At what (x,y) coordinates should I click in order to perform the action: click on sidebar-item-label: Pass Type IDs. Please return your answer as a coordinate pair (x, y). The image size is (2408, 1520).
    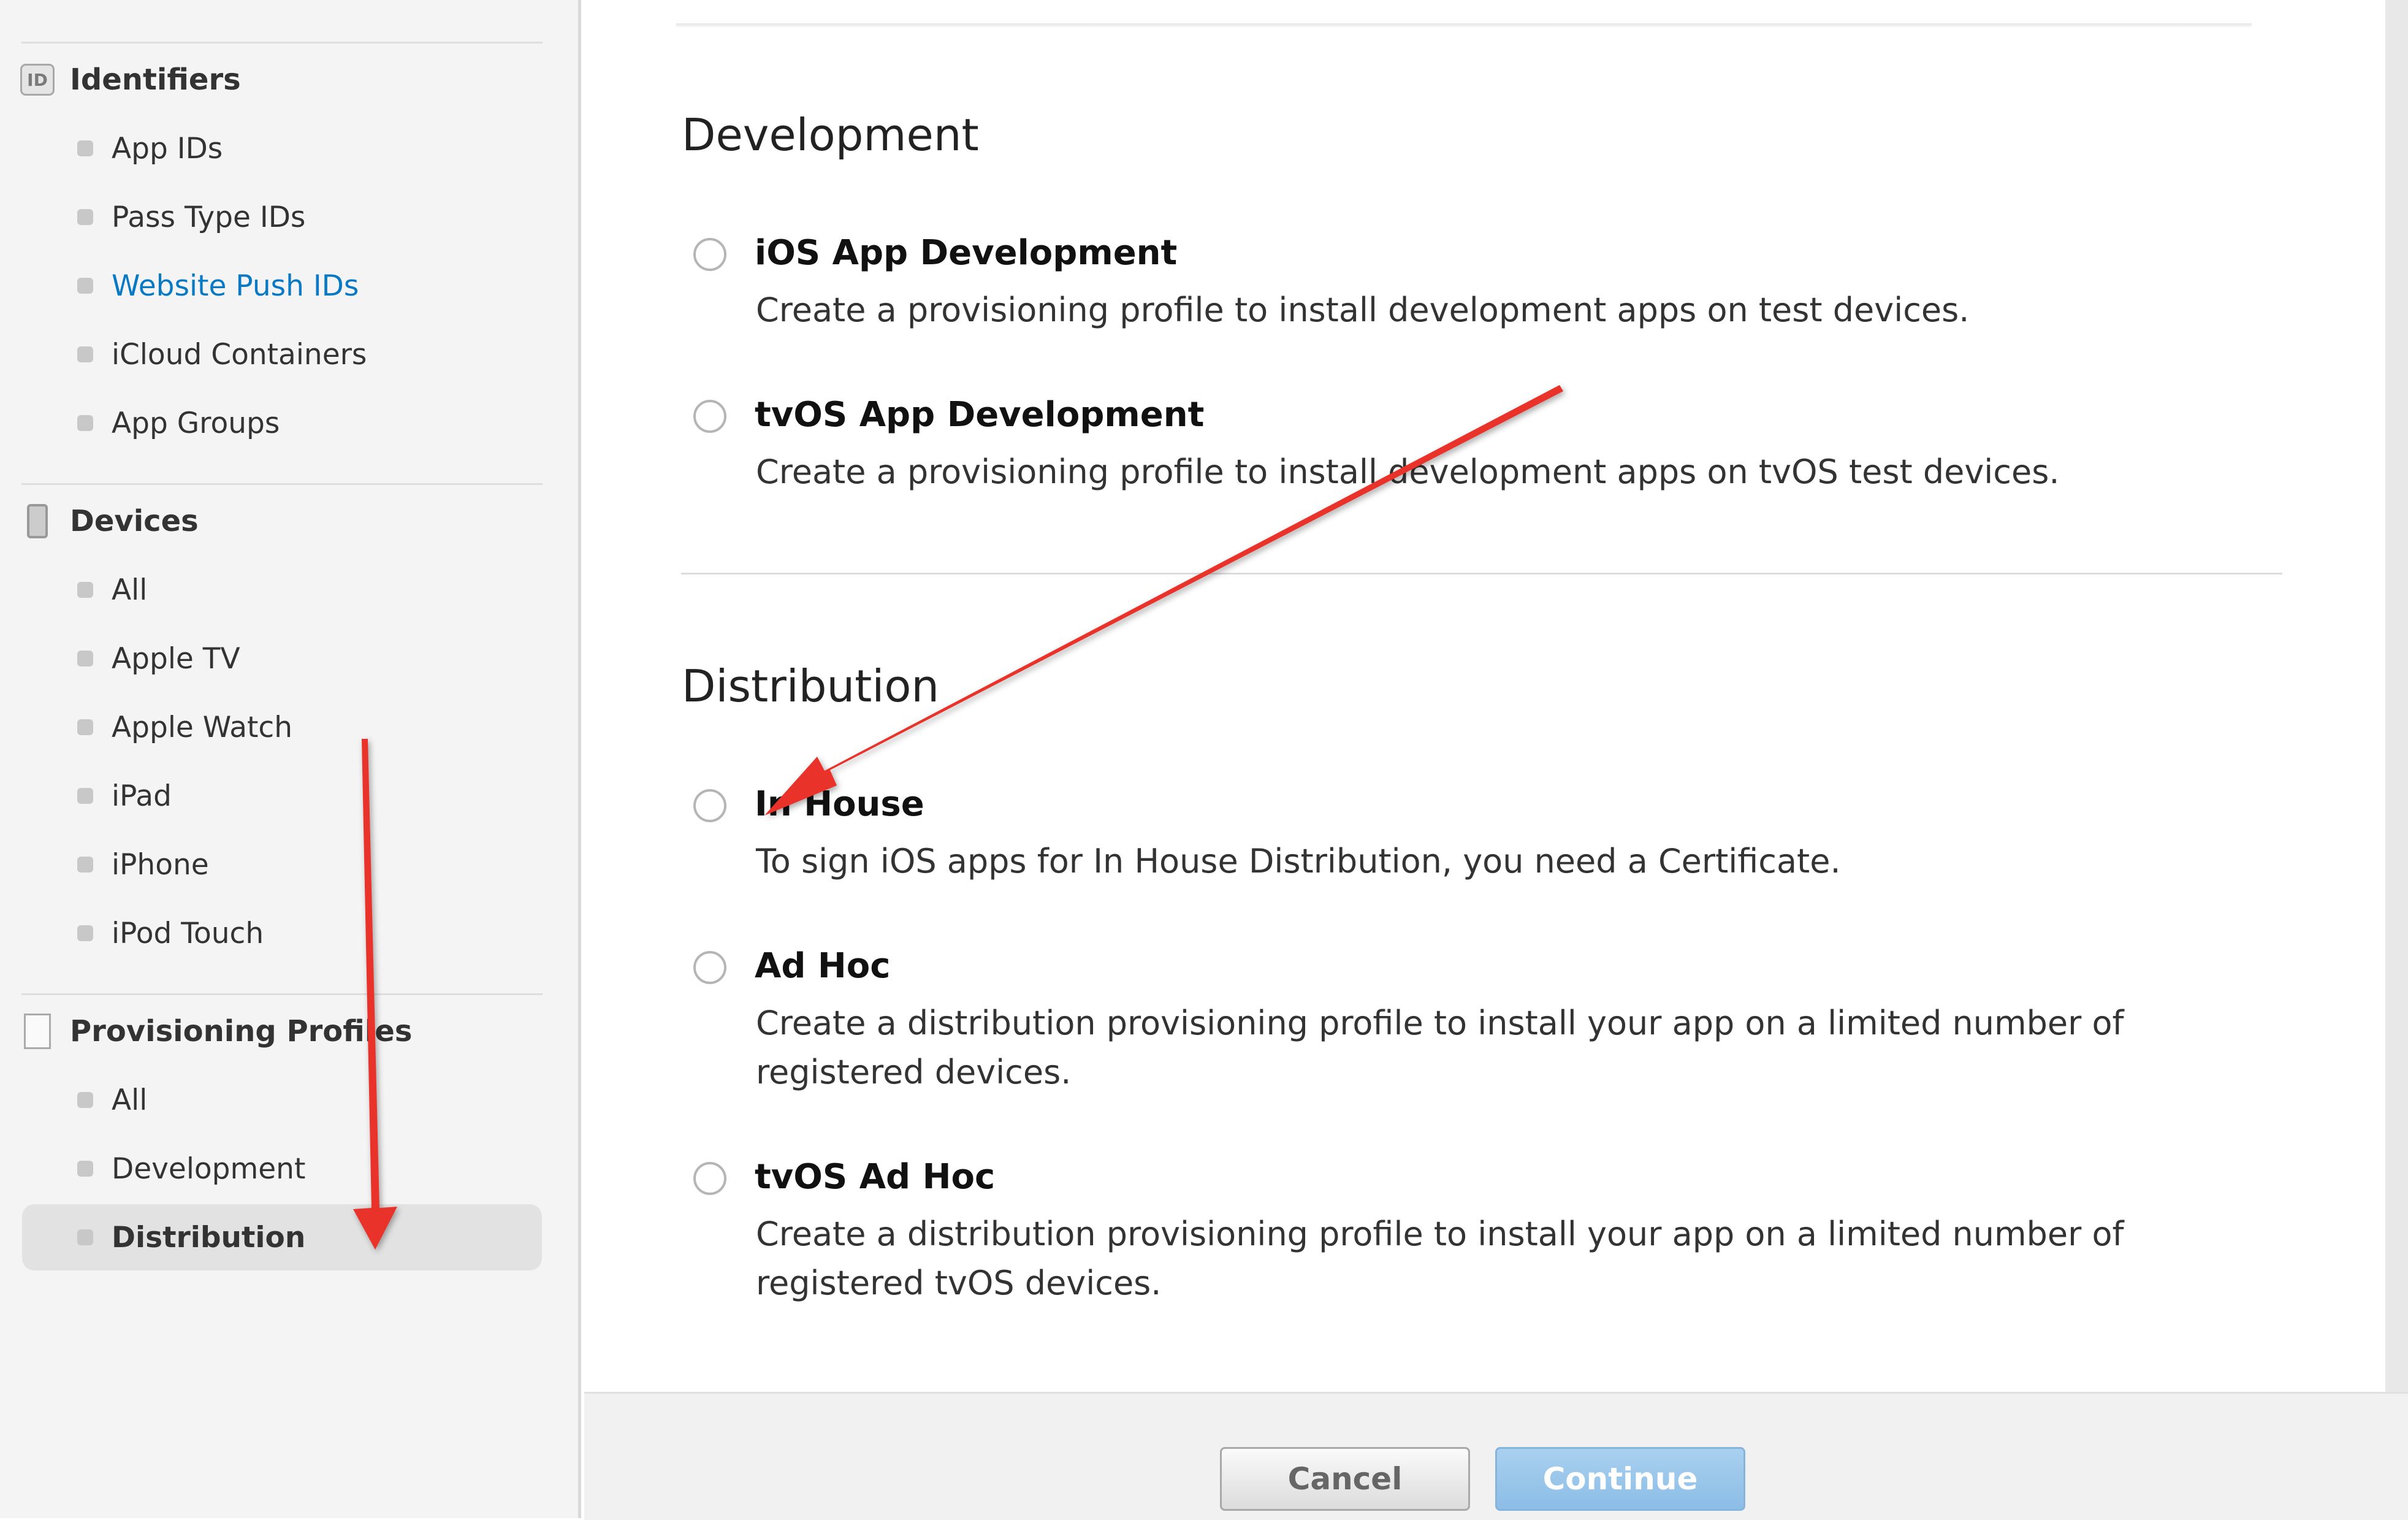
    Looking at the image, I should click on (209, 217).